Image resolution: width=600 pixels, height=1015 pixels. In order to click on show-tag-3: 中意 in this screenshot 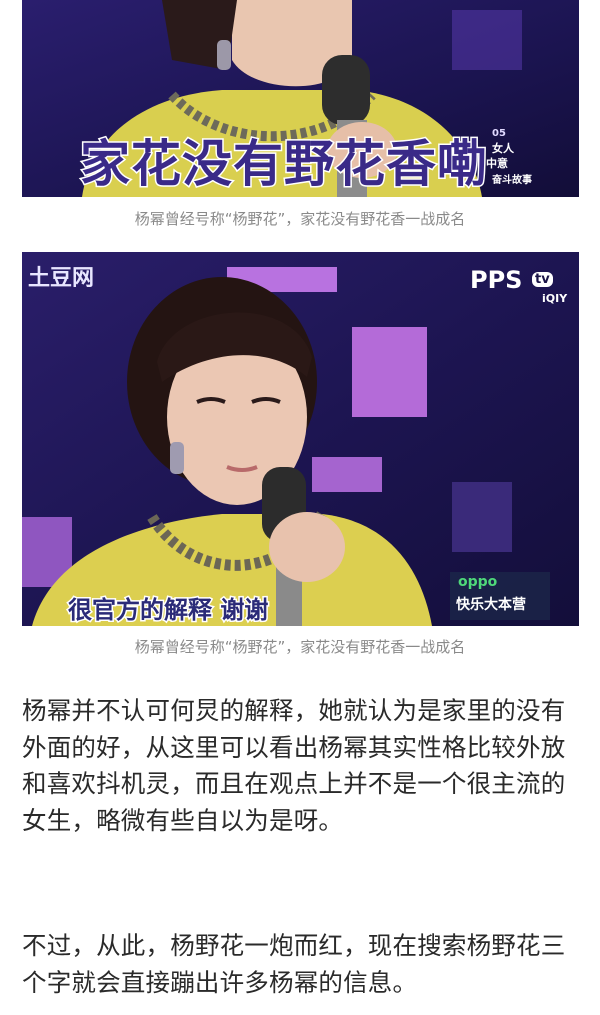, I will do `click(497, 163)`.